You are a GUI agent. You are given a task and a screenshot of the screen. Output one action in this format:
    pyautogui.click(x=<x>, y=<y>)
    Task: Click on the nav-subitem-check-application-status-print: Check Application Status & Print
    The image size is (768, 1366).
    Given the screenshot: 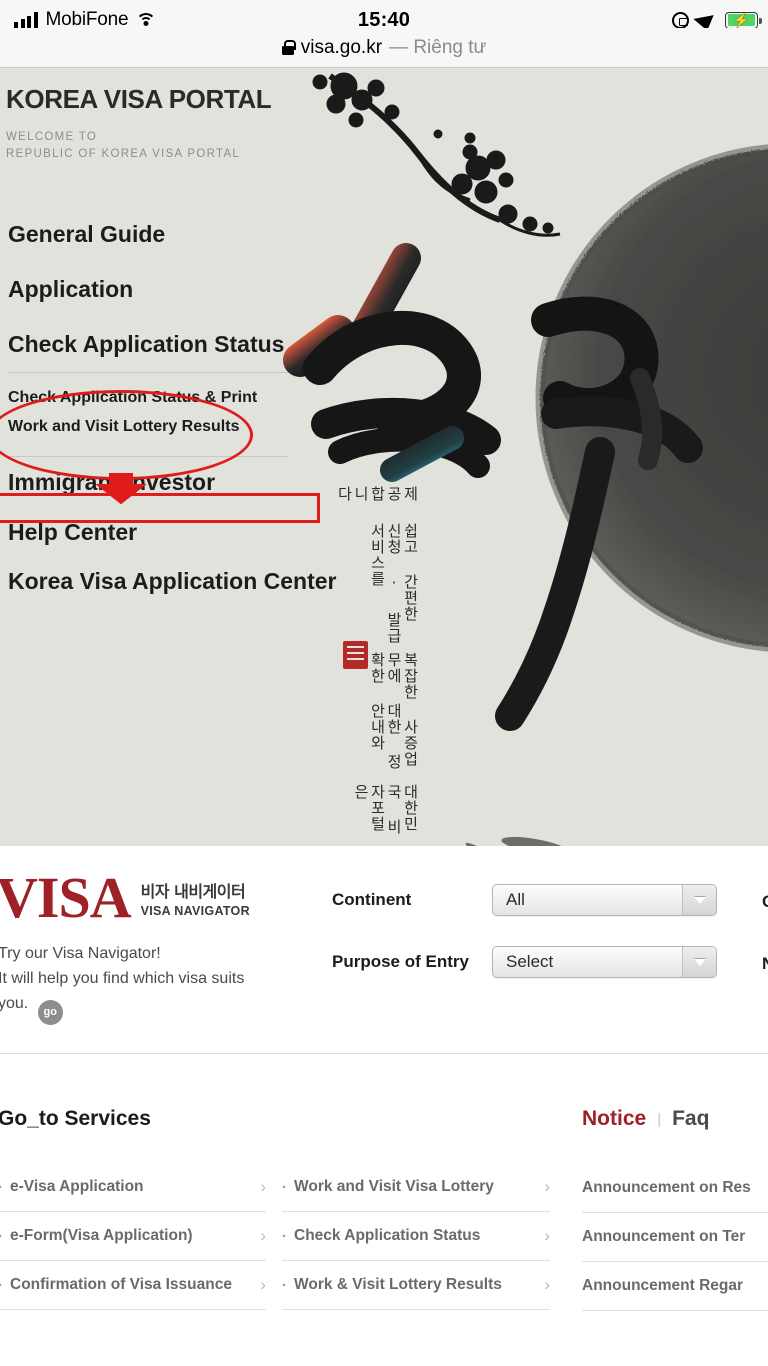 What is the action you would take?
    pyautogui.click(x=173, y=398)
    